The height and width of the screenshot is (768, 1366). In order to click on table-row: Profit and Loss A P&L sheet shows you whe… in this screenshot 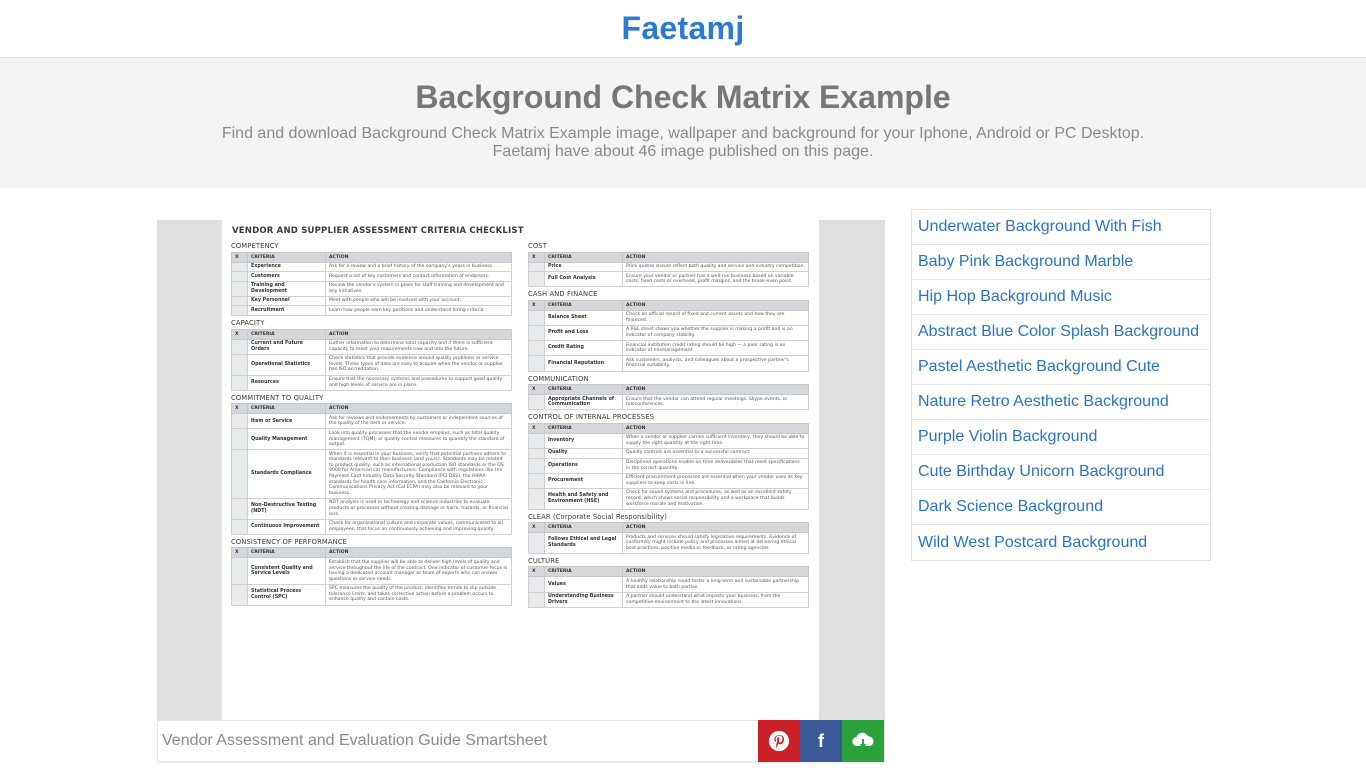, I will do `click(668, 333)`.